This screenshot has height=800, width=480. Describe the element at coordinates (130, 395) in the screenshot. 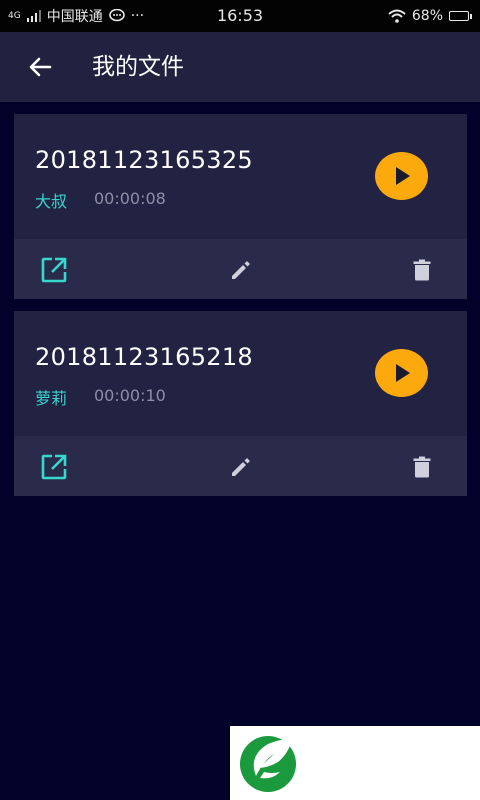

I see `file-duration: 00:00:10` at that location.